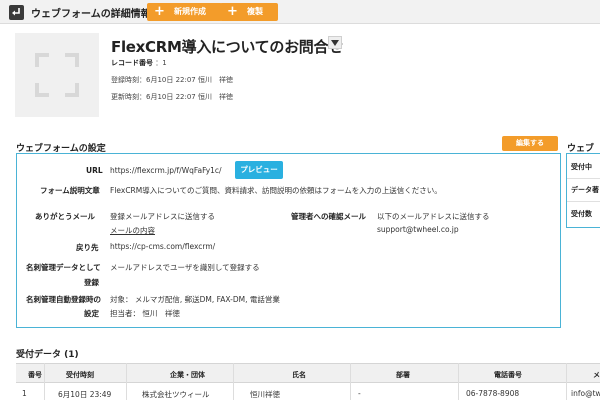 This screenshot has width=600, height=400. Describe the element at coordinates (227, 47) in the screenshot. I see `form-title: FlexCRM導入についてのお問合せ` at that location.